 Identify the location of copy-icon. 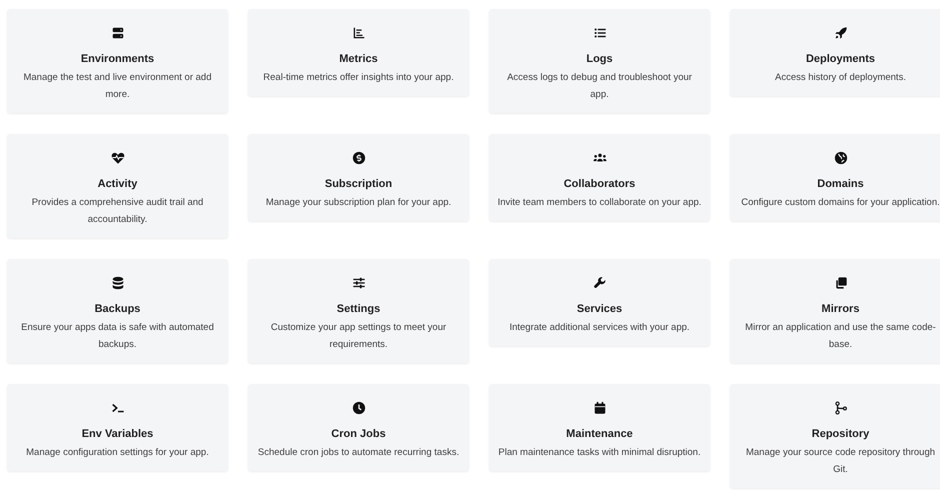
(841, 283).